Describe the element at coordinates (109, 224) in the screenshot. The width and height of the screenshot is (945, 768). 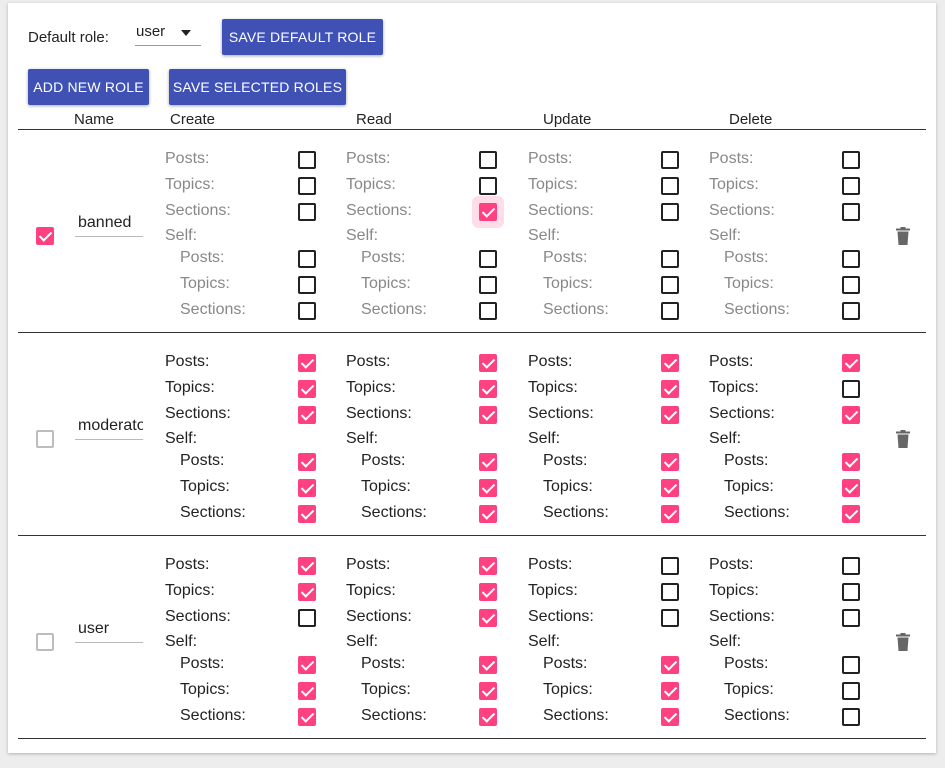
I see `role-name-input: banned` at that location.